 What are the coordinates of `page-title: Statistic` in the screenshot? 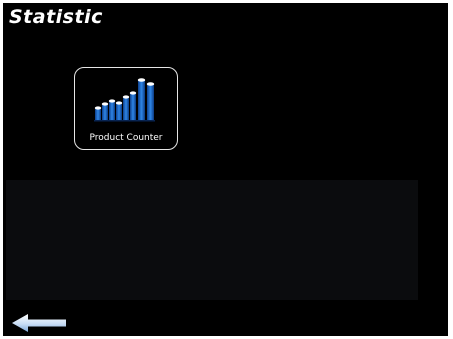 It's located at (56, 17).